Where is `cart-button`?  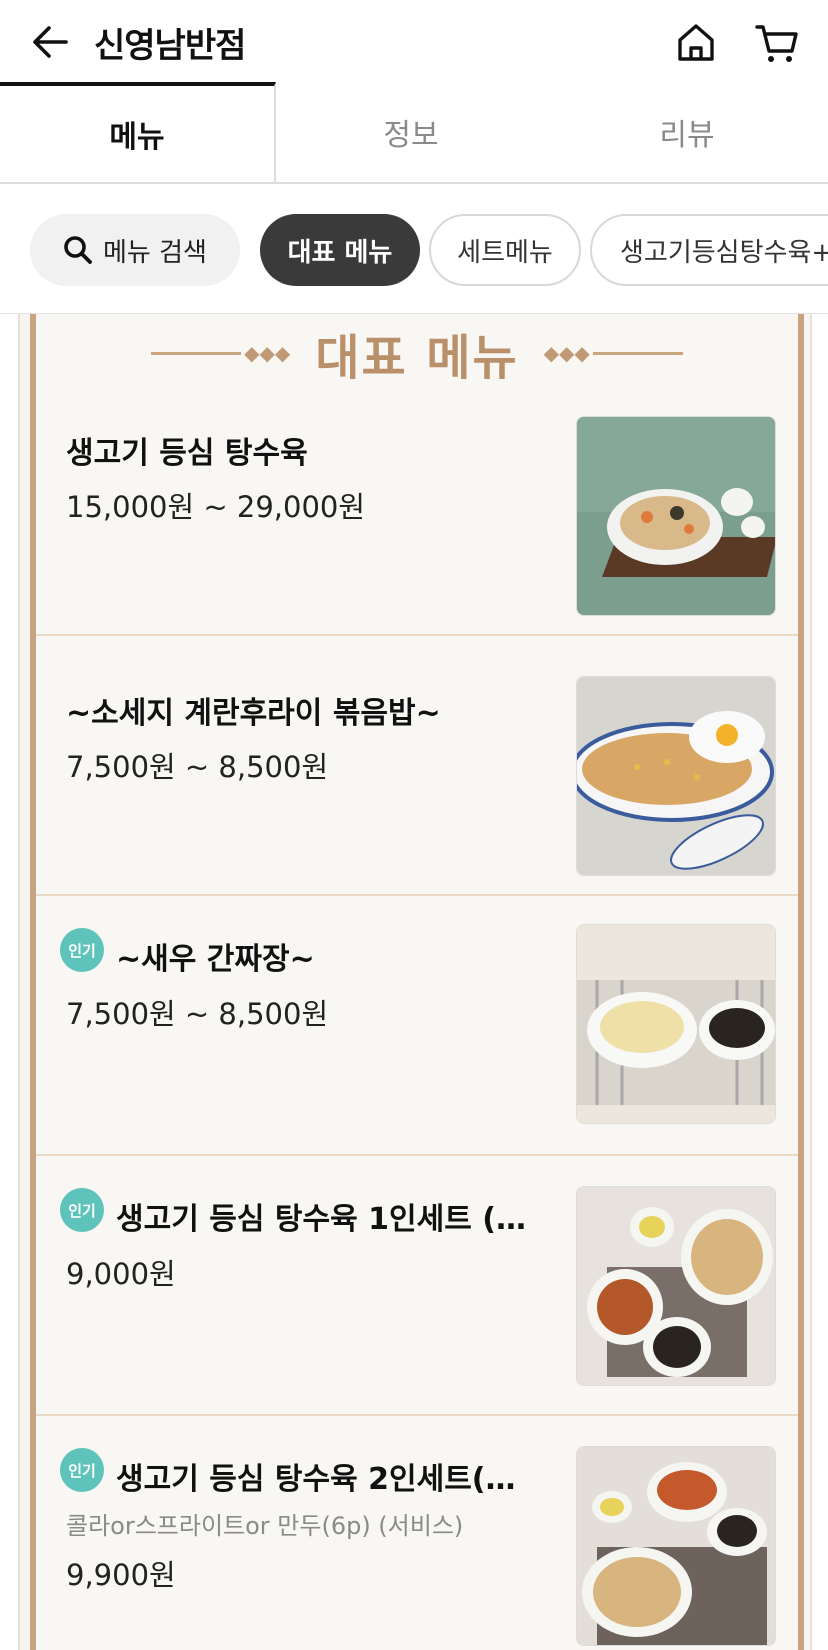
cart-button is located at coordinates (777, 43).